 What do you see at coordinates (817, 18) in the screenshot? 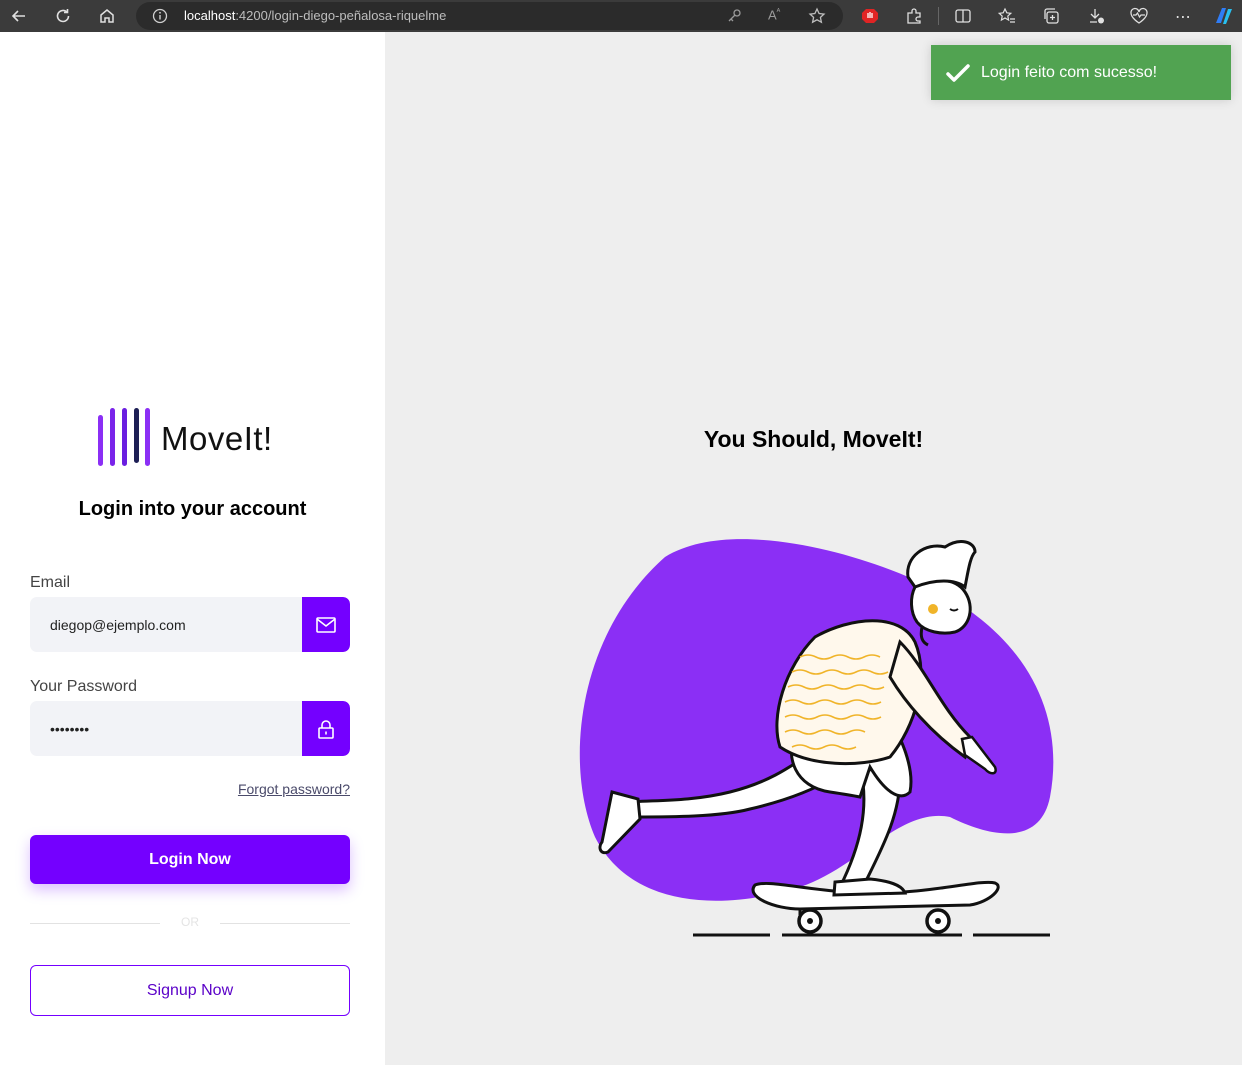
I see `favorite-star-icon` at bounding box center [817, 18].